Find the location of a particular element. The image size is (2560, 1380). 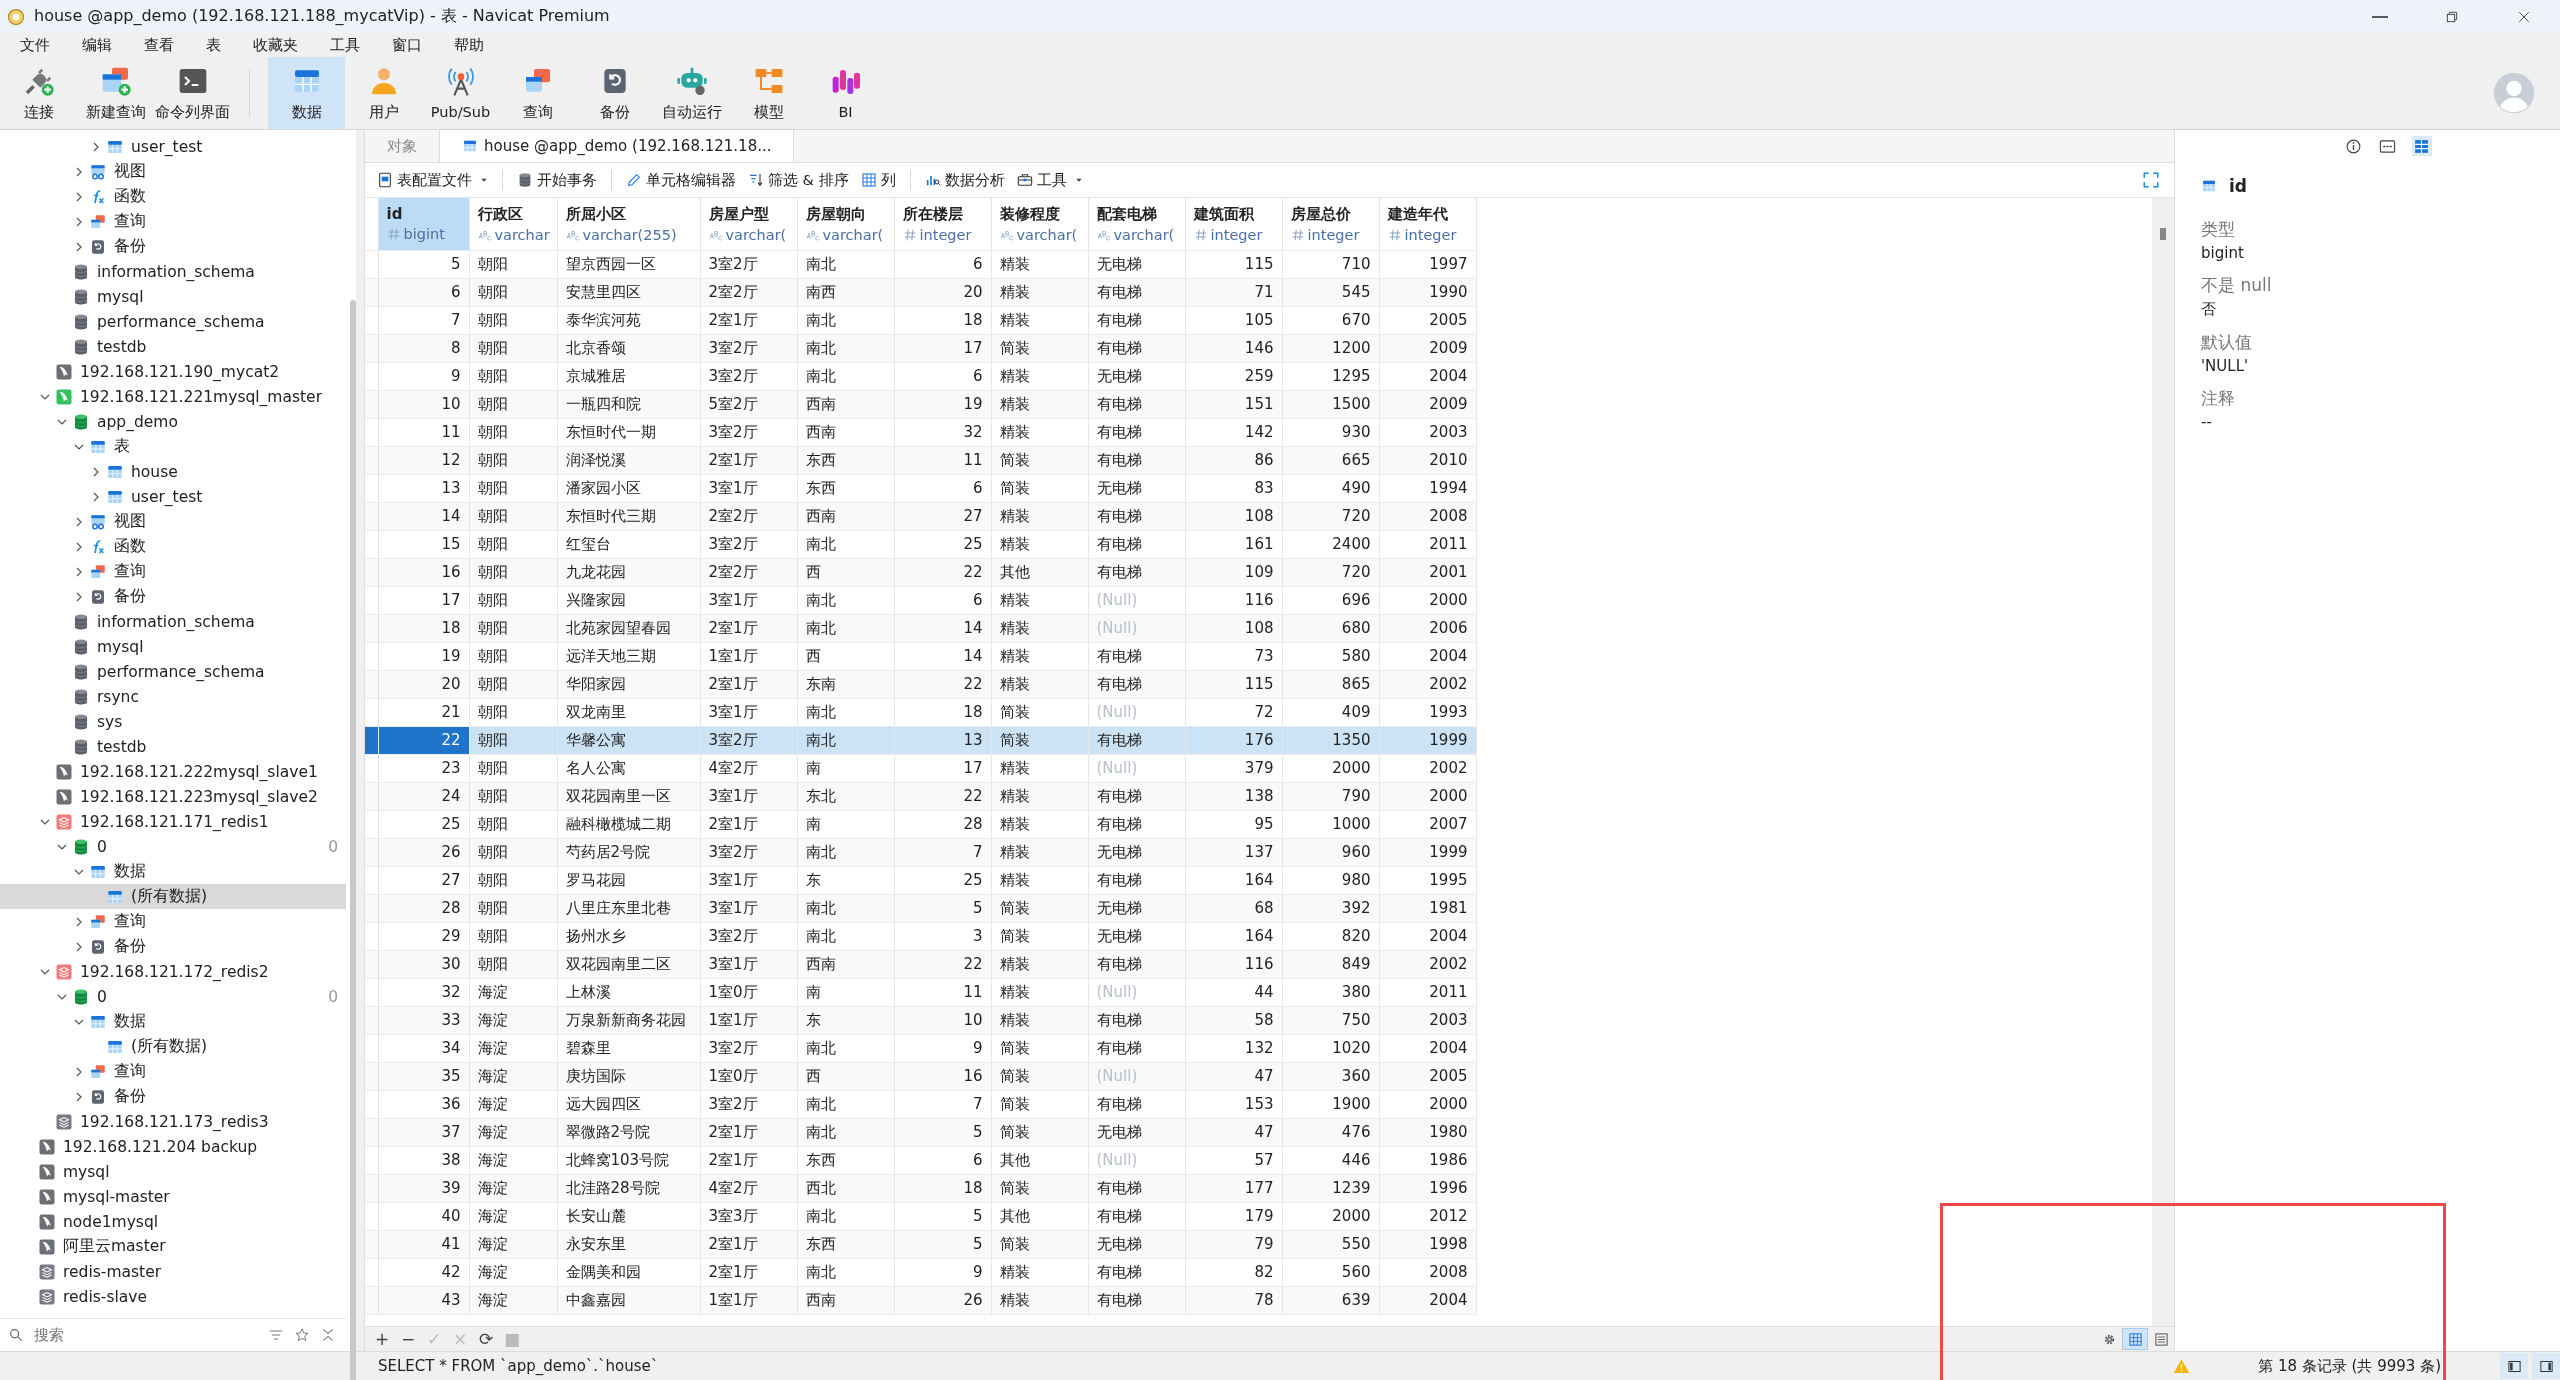

table-row: 40 海淀 长安山麓 3室3厅 南北 5 其他 有电梯 179 2000 2012 is located at coordinates (920, 1216).